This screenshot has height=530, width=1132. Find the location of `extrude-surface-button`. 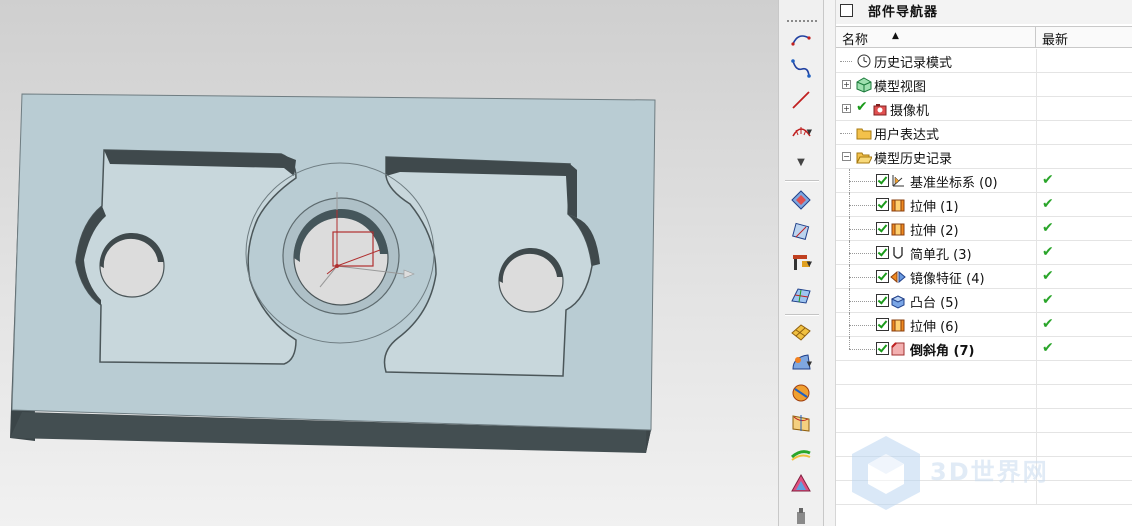

extrude-surface-button is located at coordinates (801, 202).